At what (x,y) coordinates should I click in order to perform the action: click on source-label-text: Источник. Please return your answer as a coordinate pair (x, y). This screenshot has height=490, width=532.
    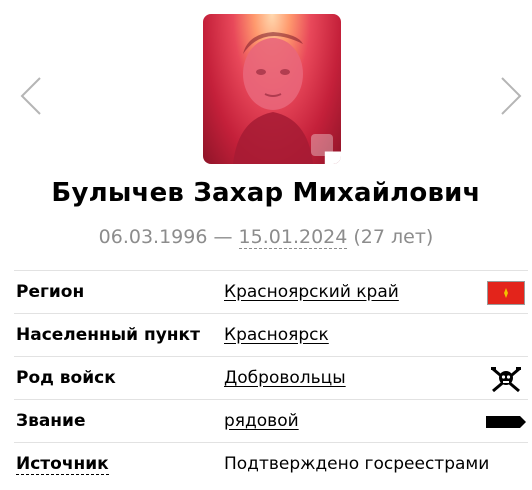
    Looking at the image, I should click on (62, 464).